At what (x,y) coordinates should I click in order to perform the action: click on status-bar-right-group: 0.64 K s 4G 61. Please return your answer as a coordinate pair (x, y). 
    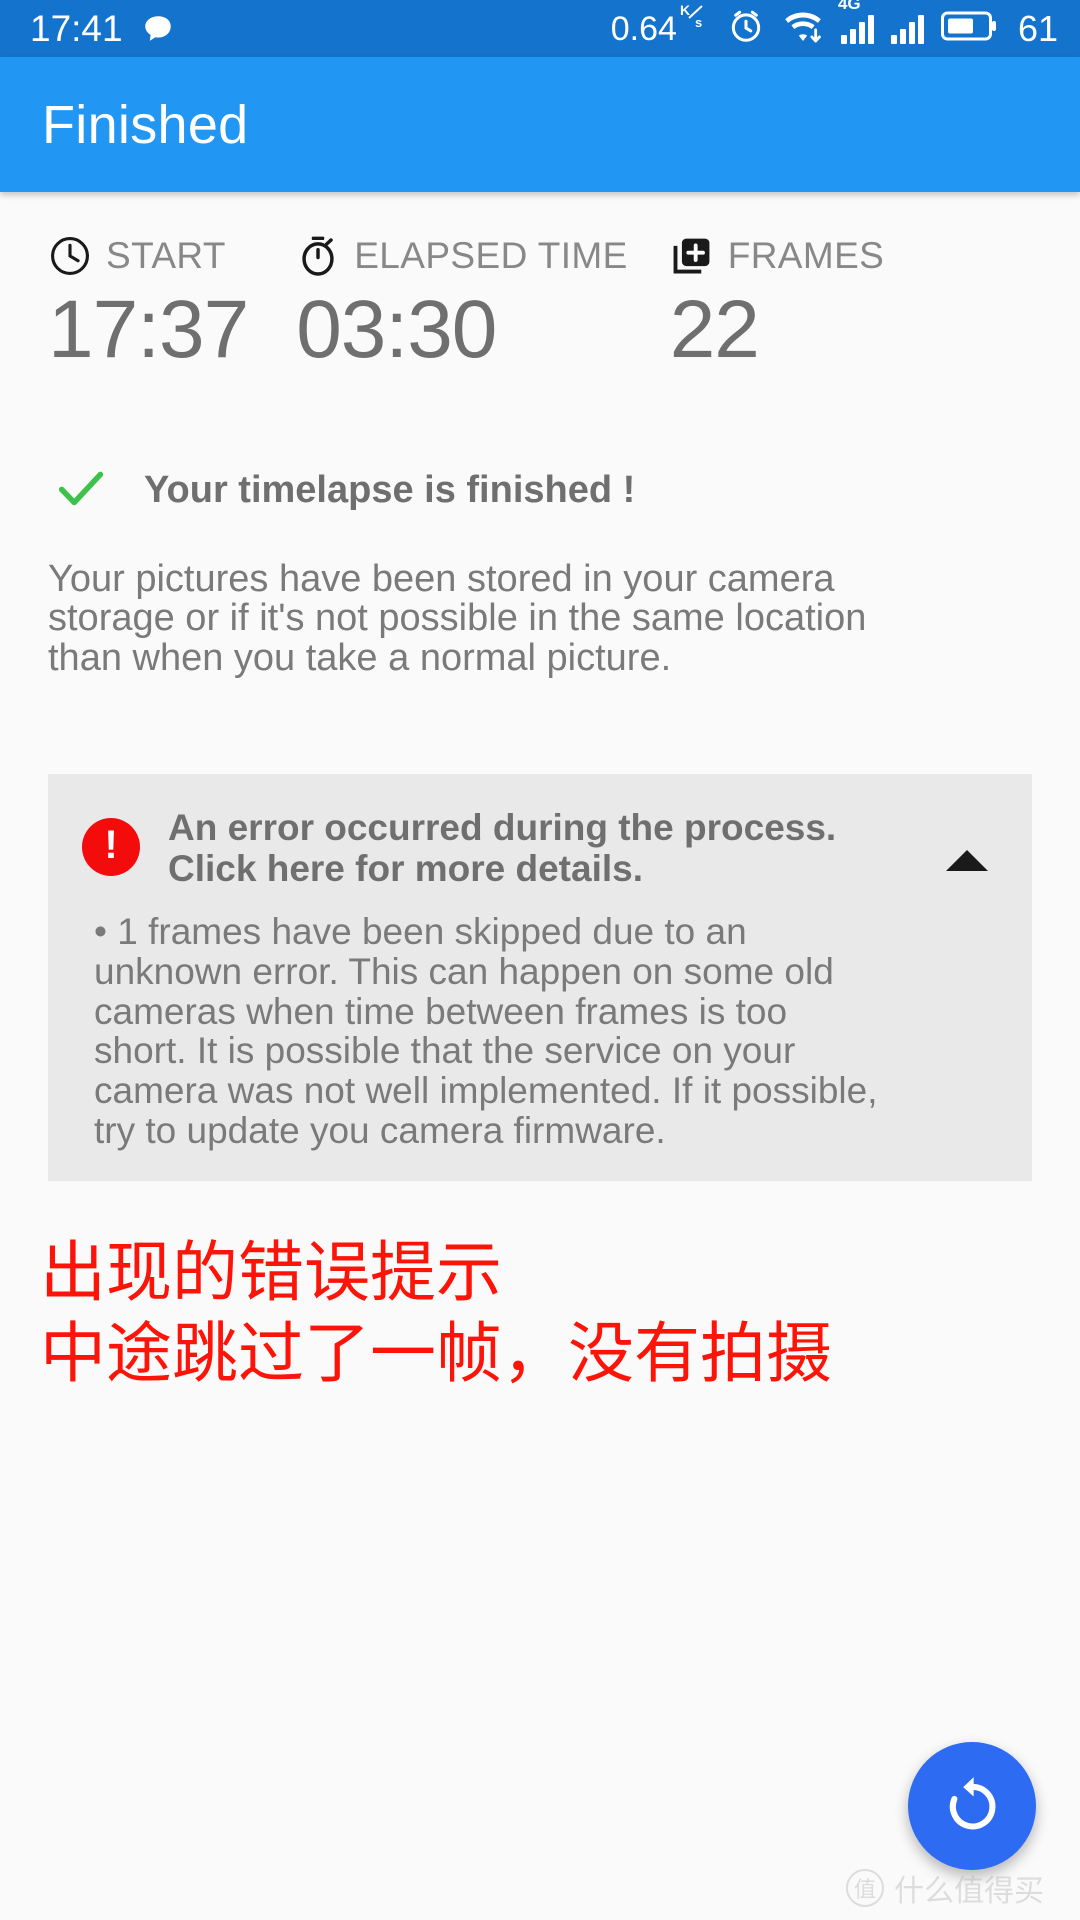
    Looking at the image, I should click on (834, 25).